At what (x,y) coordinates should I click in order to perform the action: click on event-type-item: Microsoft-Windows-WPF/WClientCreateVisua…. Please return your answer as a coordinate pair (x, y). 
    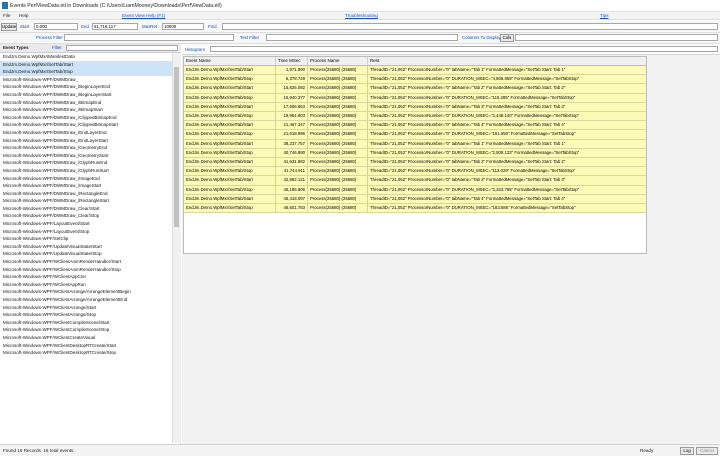
    Looking at the image, I should click on (86, 338).